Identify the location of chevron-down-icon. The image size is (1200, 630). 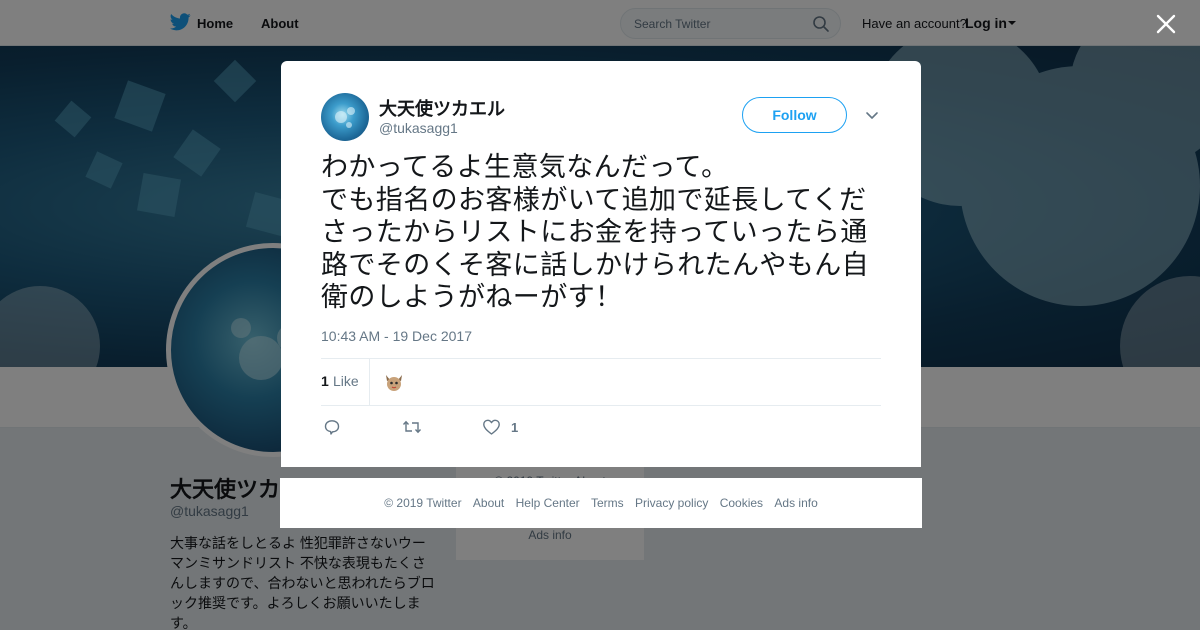
(872, 116).